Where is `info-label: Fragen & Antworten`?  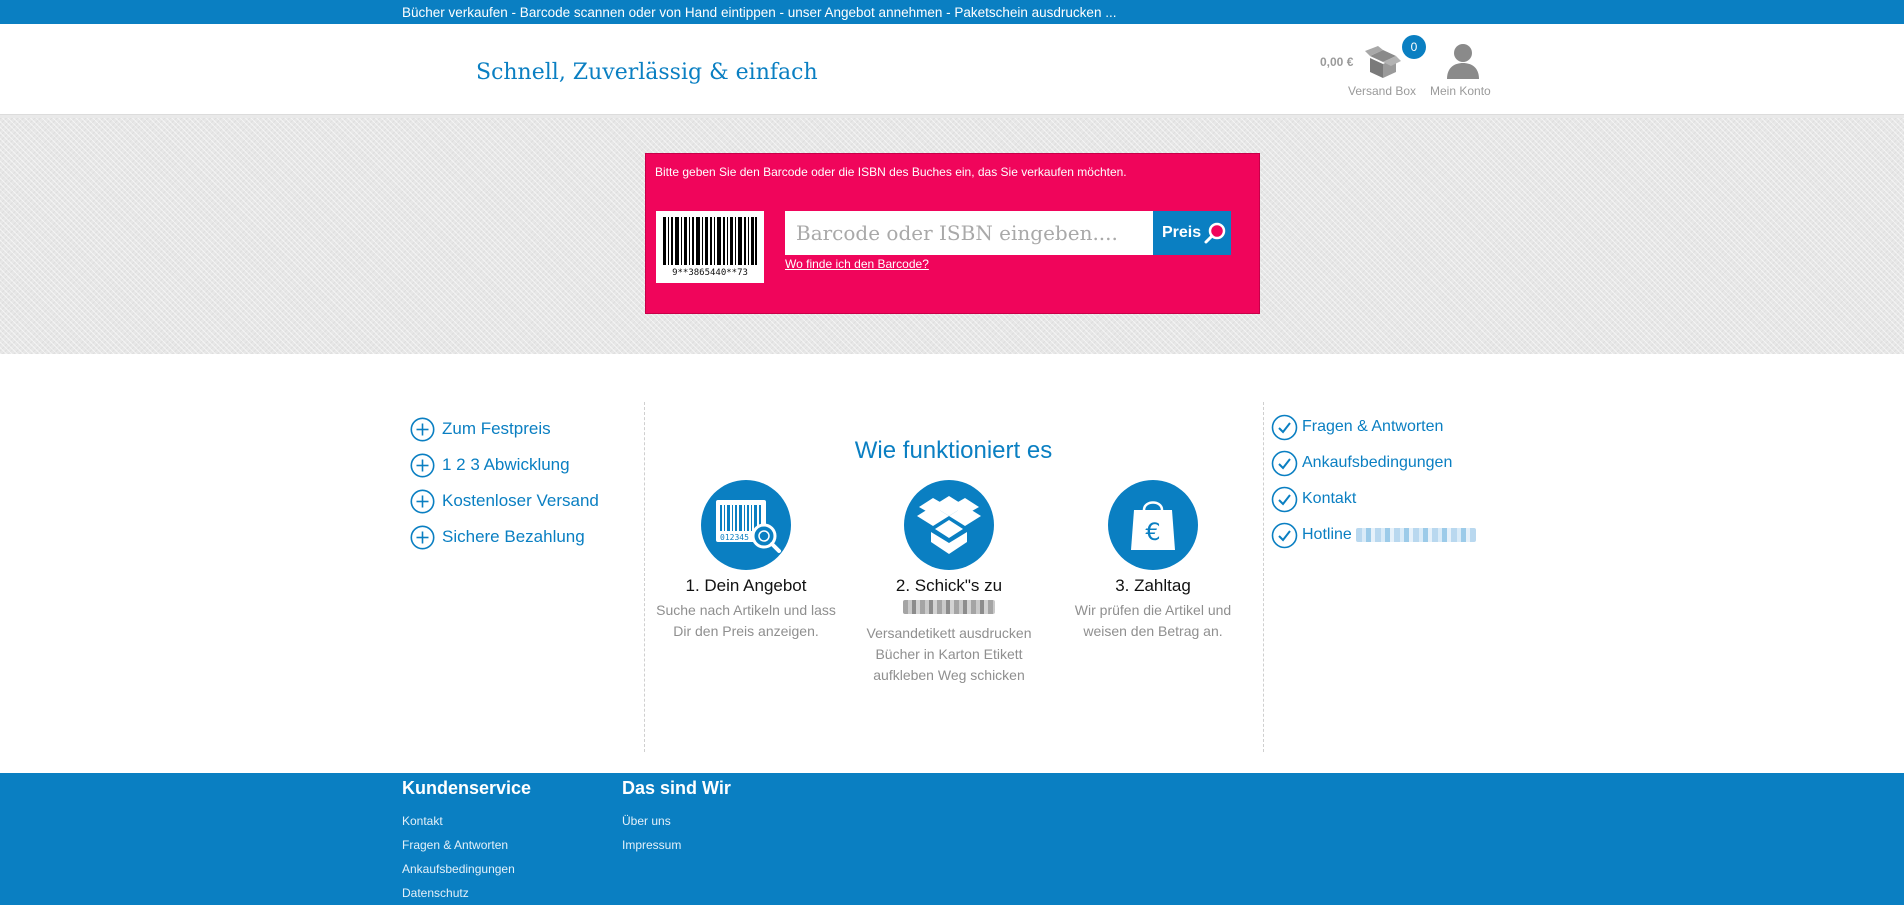
info-label: Fragen & Antworten is located at coordinates (1373, 426).